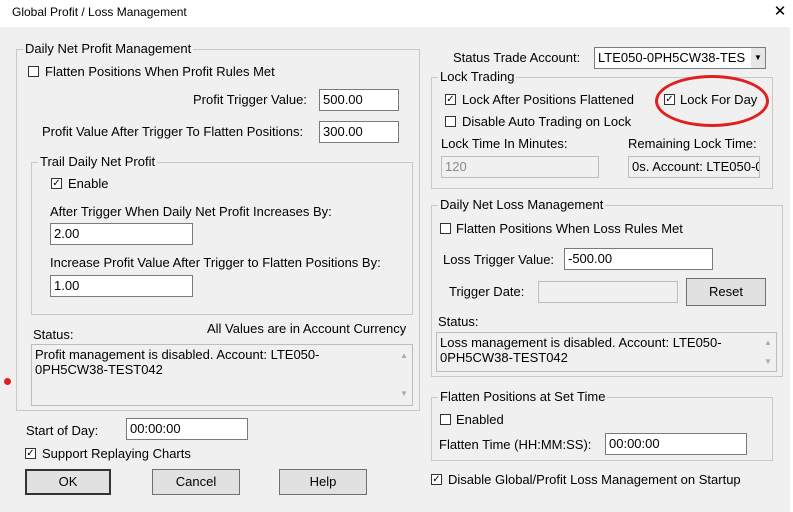 The width and height of the screenshot is (793, 512). Describe the element at coordinates (726, 292) in the screenshot. I see `reset-button: Reset` at that location.